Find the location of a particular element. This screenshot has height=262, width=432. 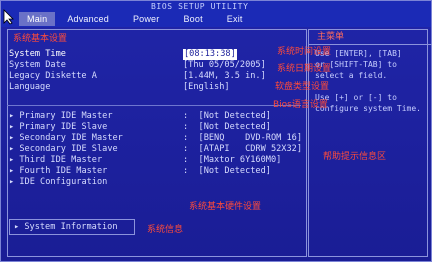

ide-configuration: ▸ IDE Configuration is located at coordinates (58, 182).